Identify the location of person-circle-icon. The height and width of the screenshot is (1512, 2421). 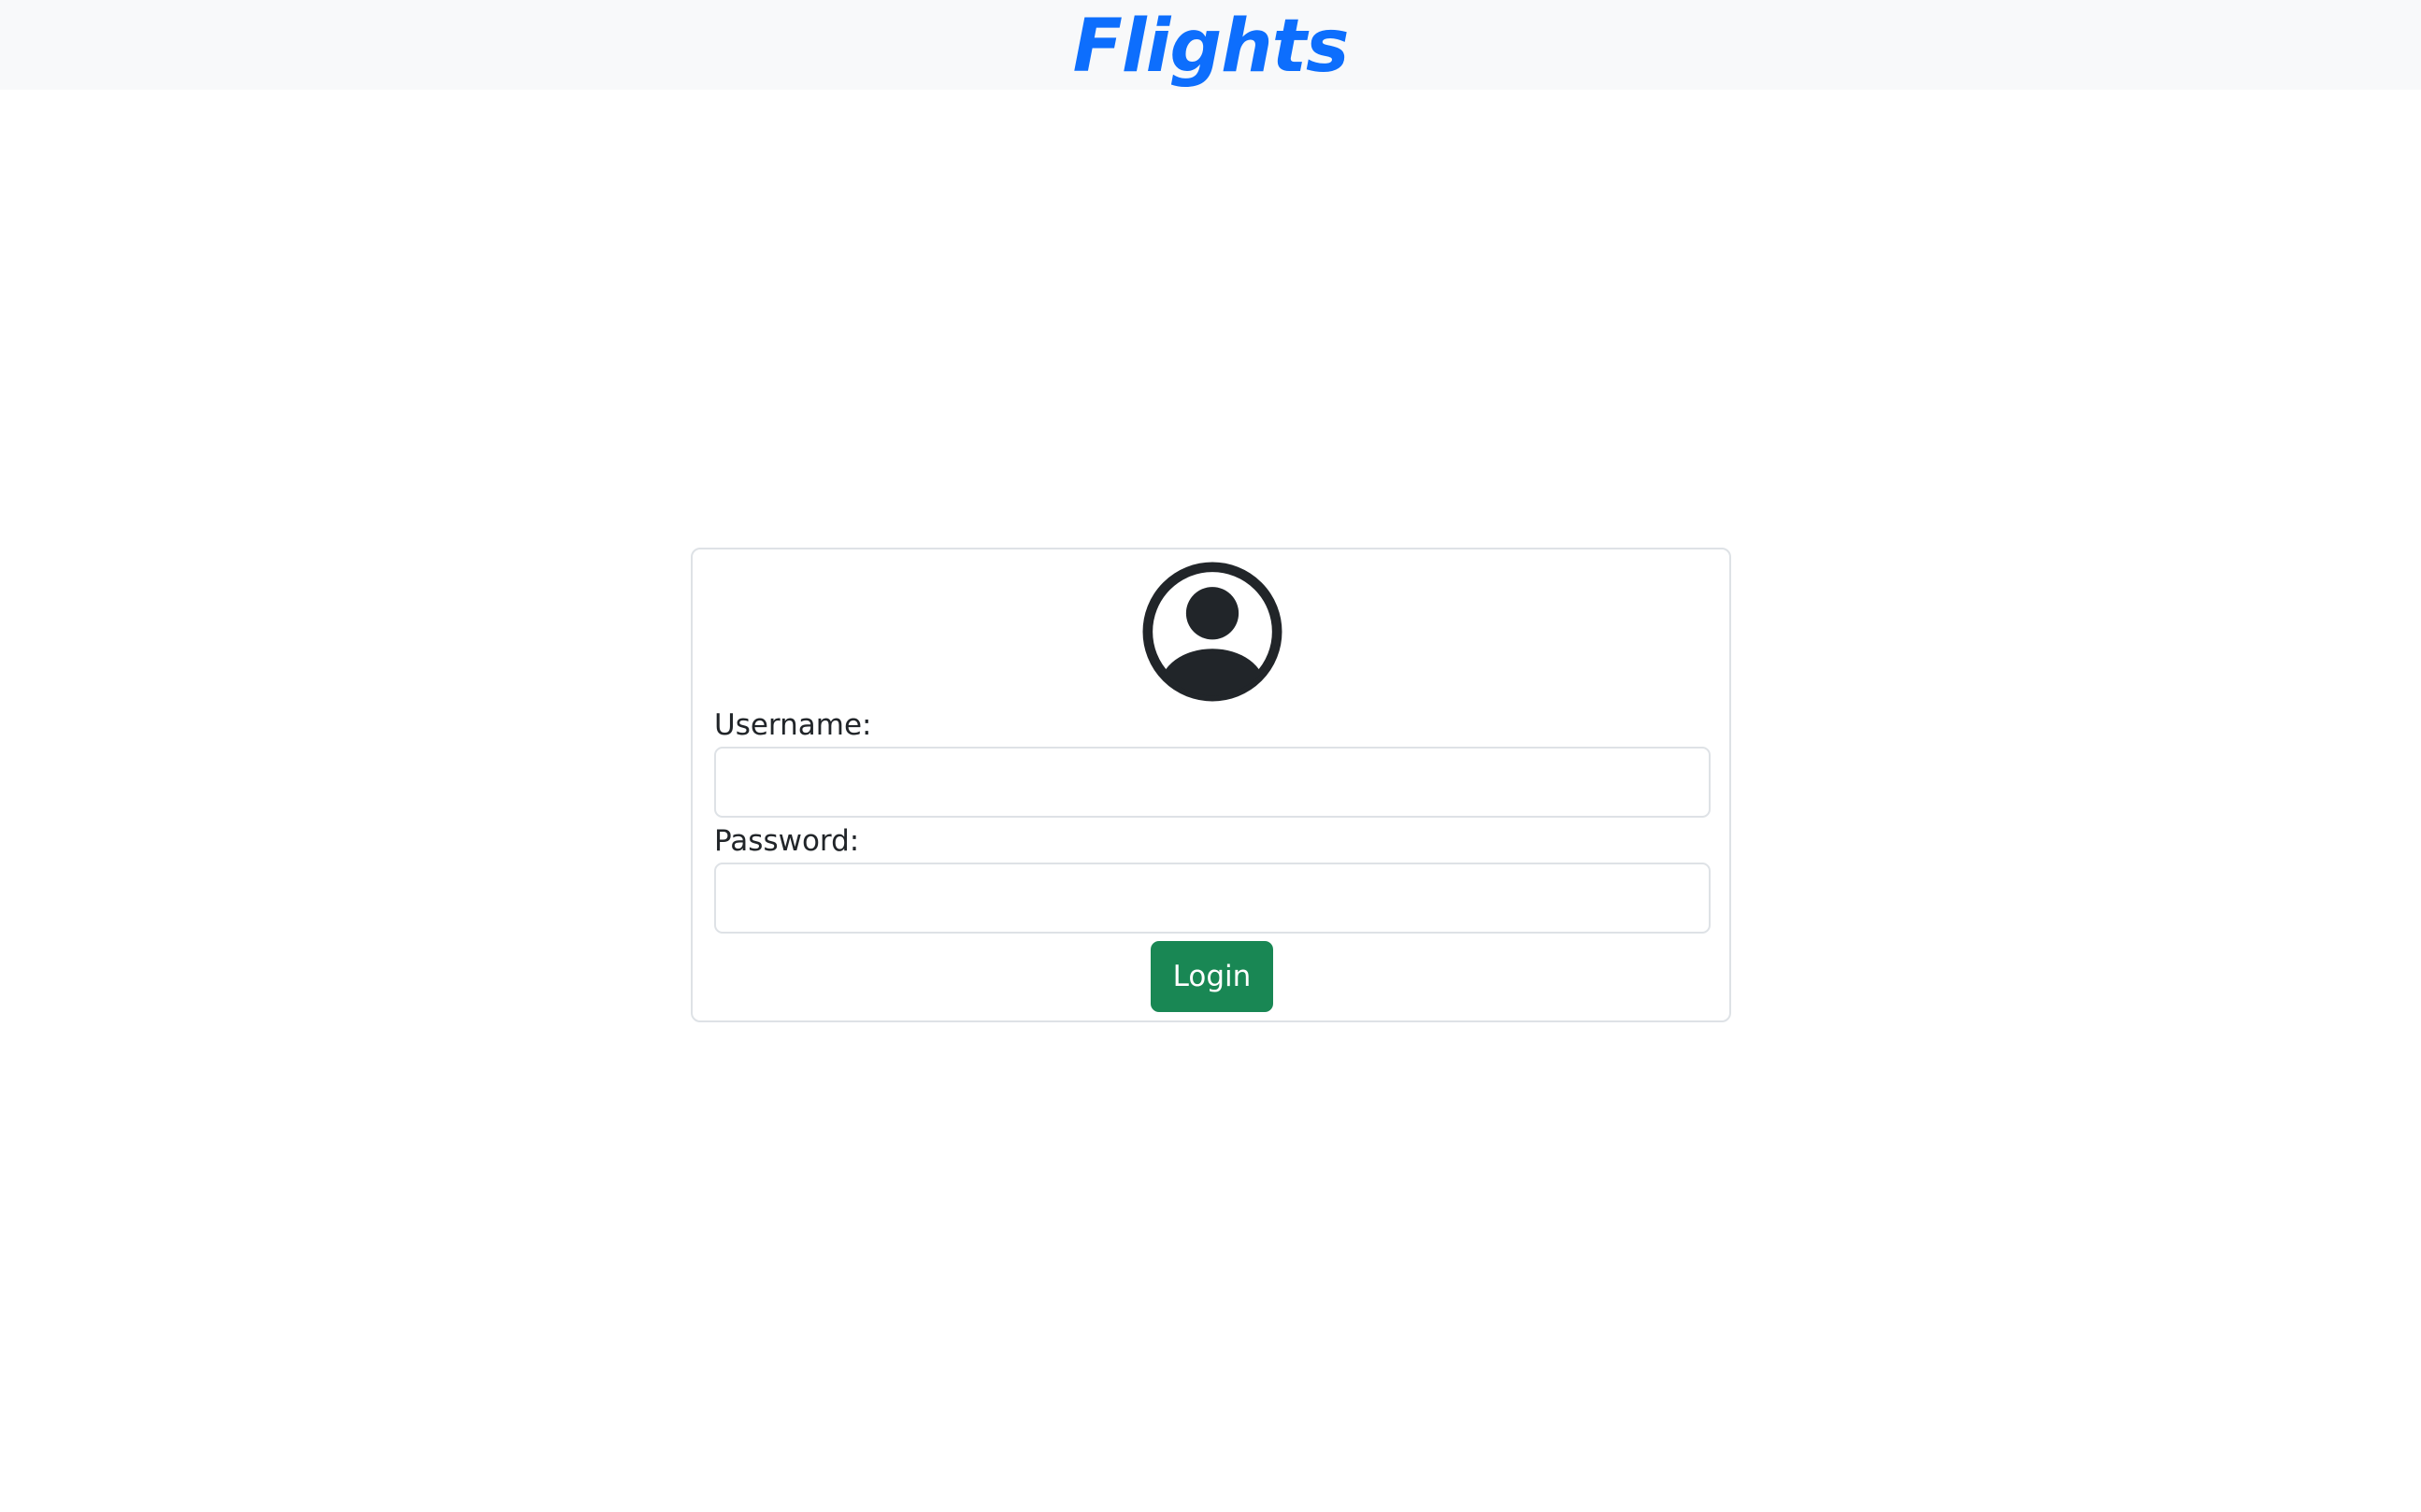
(1212, 632).